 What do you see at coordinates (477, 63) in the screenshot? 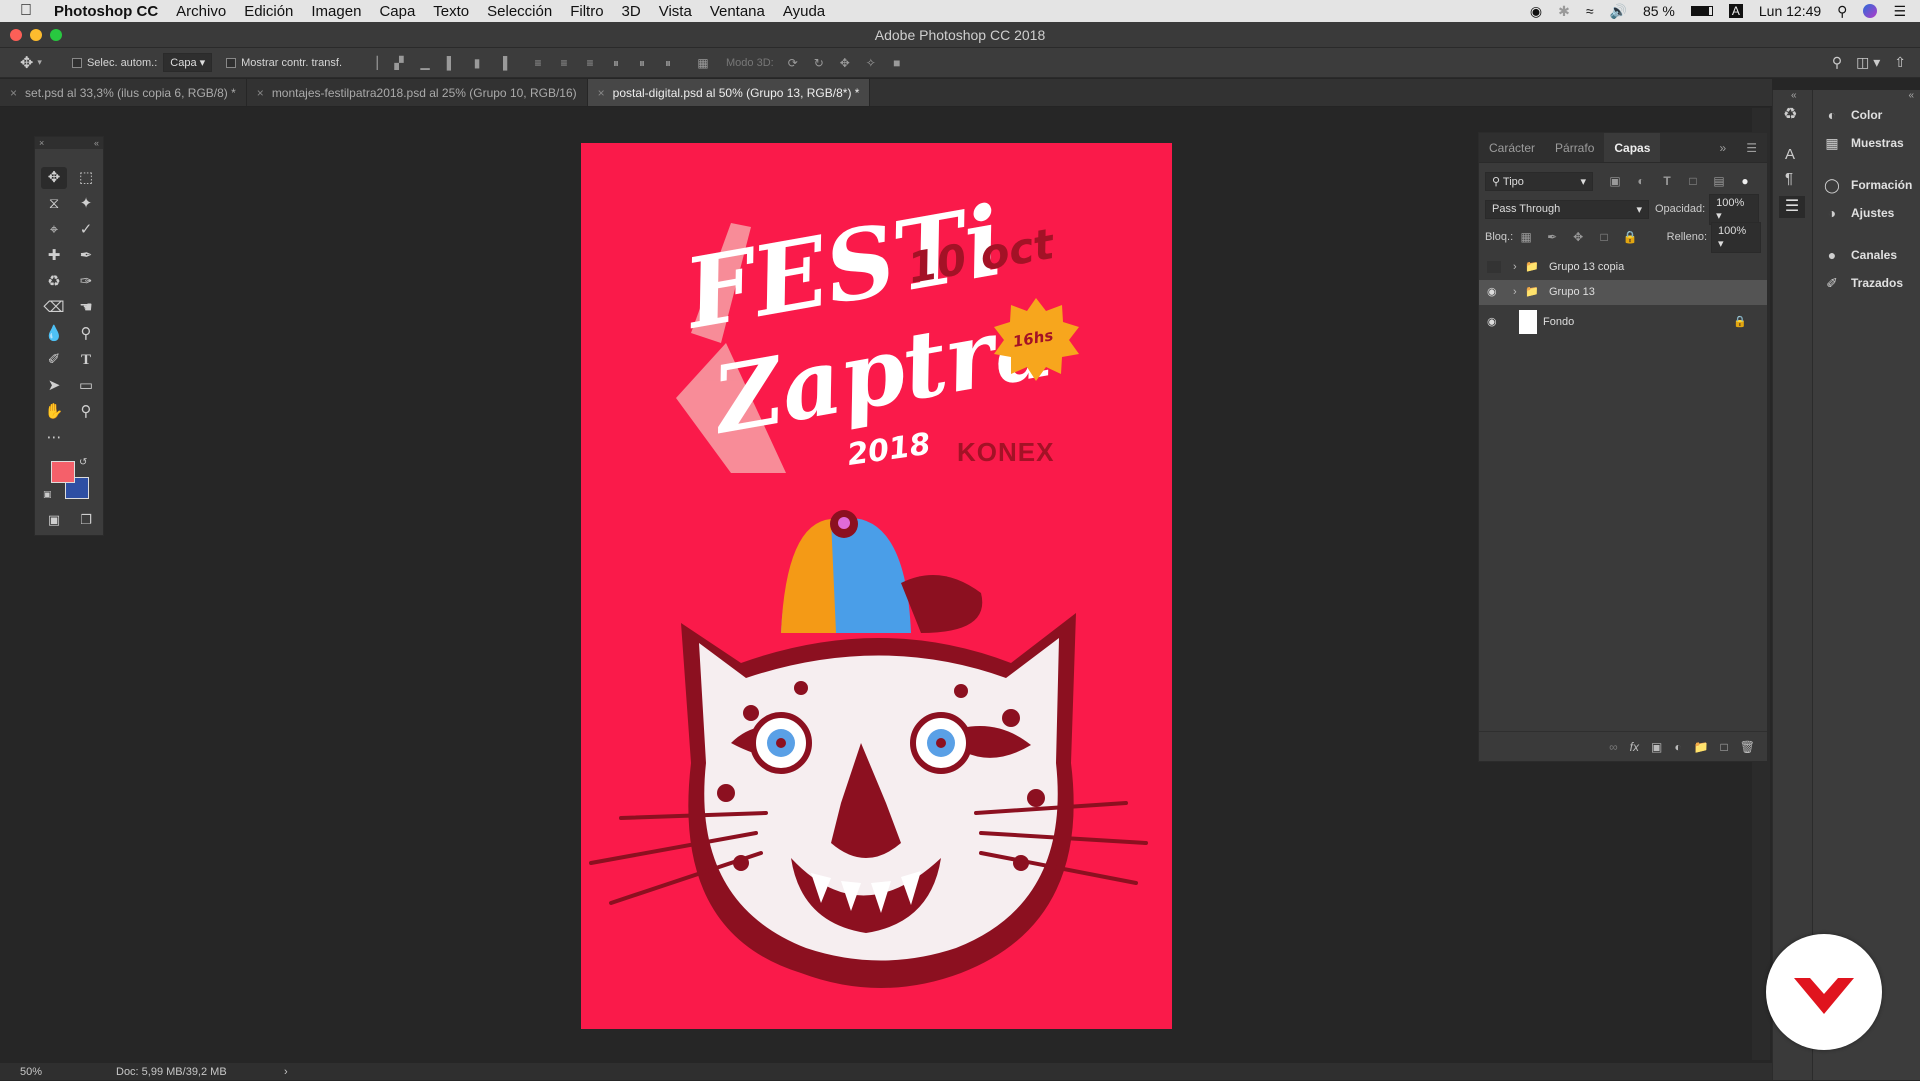
I see `align-hcenter-icon: ▮` at bounding box center [477, 63].